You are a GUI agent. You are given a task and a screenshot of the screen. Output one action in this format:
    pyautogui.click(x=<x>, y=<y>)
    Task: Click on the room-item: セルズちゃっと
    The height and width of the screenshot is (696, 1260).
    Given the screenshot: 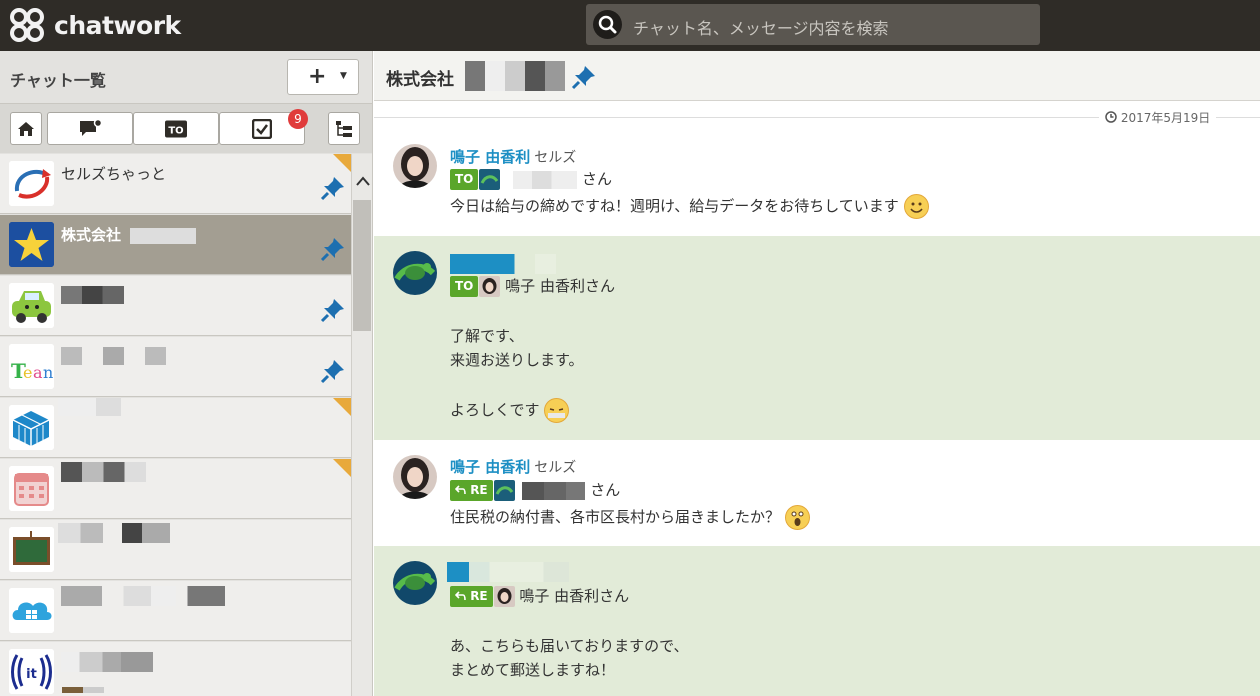 What is the action you would take?
    pyautogui.click(x=175, y=184)
    